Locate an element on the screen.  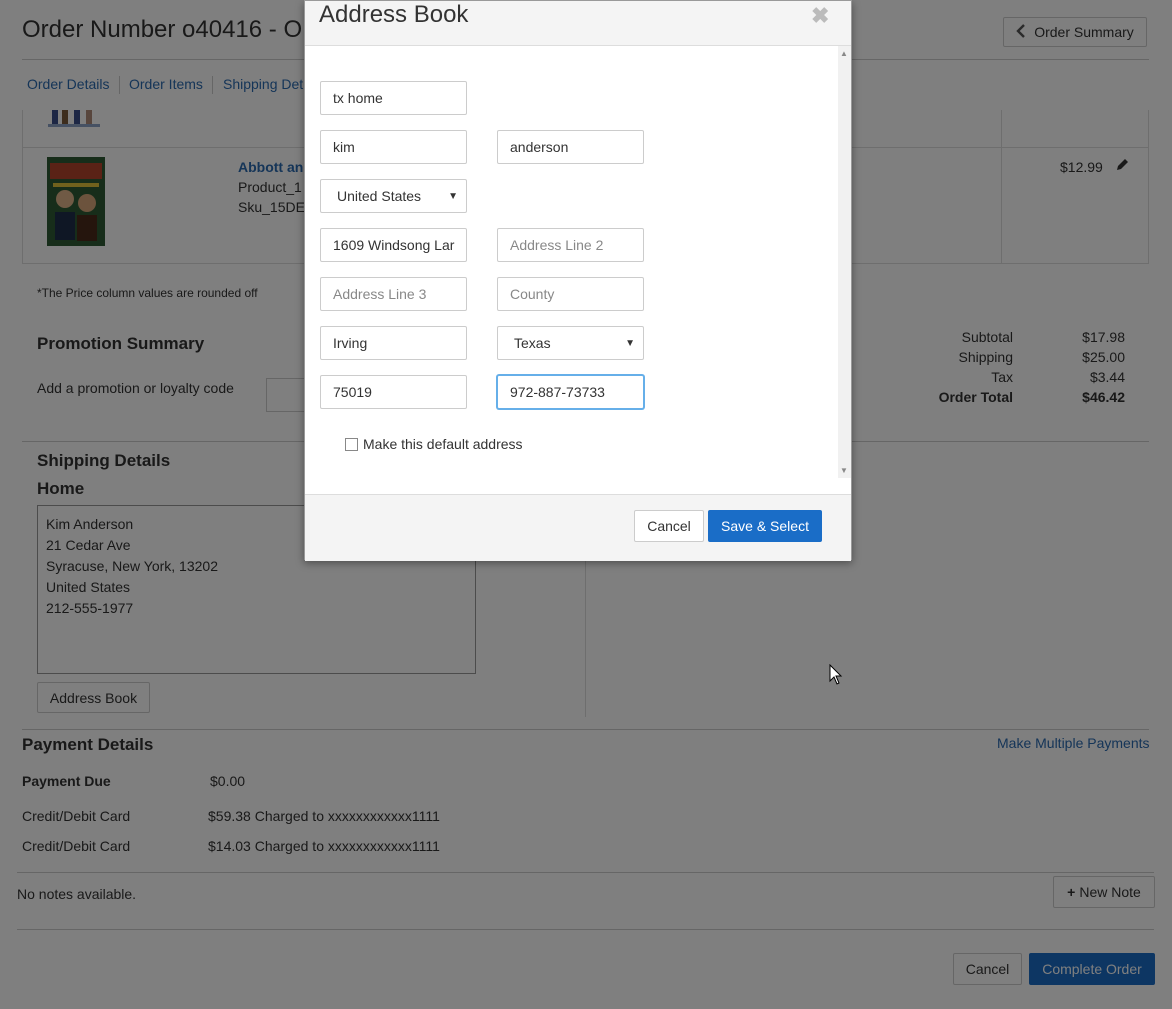
scroll-down-icon: ▼ is located at coordinates (844, 470).